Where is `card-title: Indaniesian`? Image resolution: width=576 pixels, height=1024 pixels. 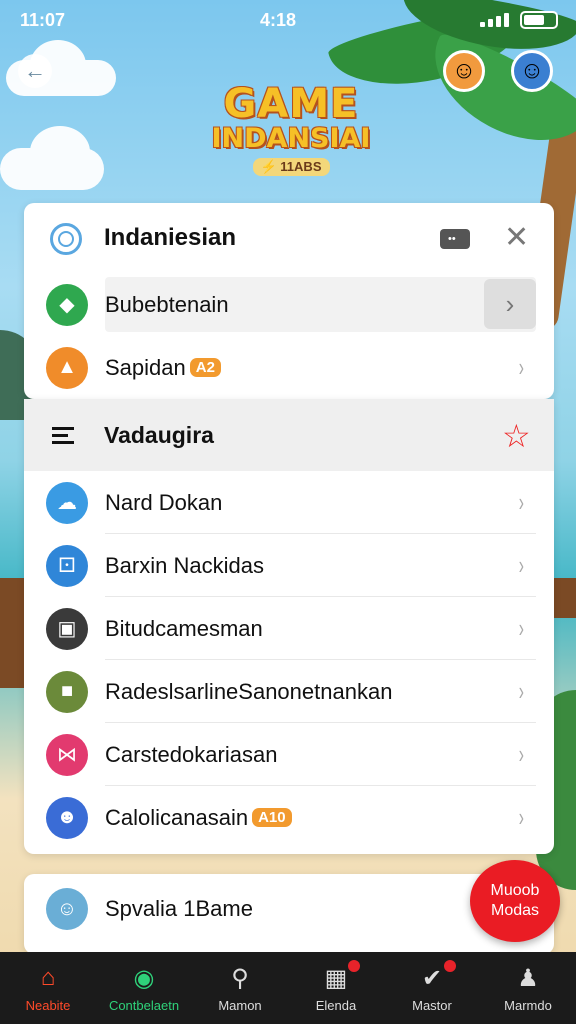
card-title: Indaniesian is located at coordinates (170, 237).